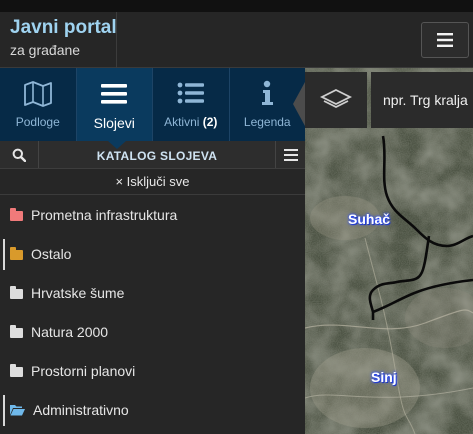 This screenshot has height=434, width=473. What do you see at coordinates (17, 410) in the screenshot?
I see `folder-open-icon` at bounding box center [17, 410].